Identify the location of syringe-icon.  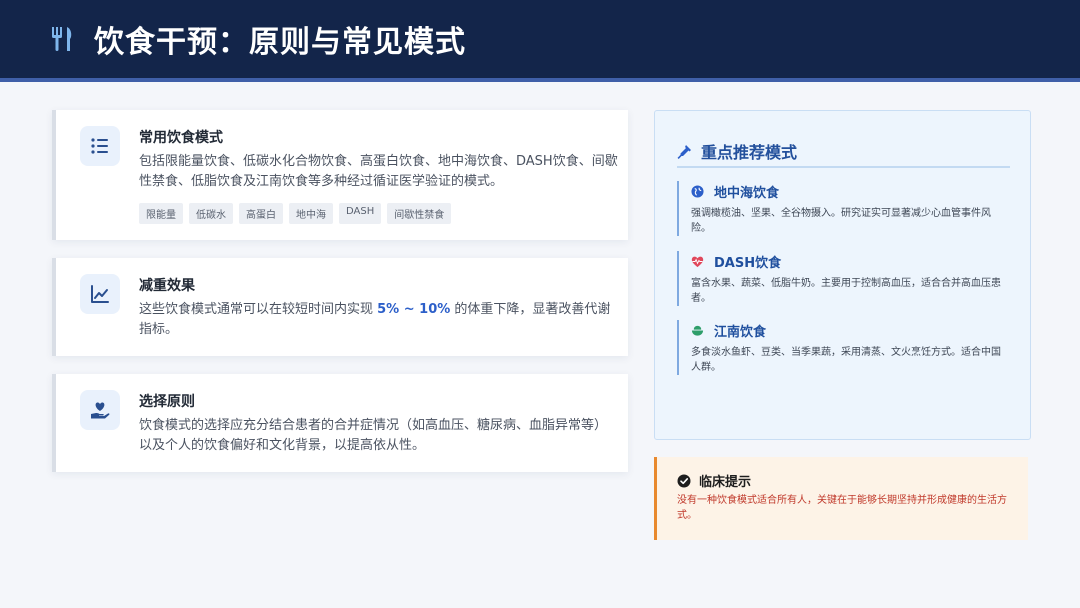
(684, 152).